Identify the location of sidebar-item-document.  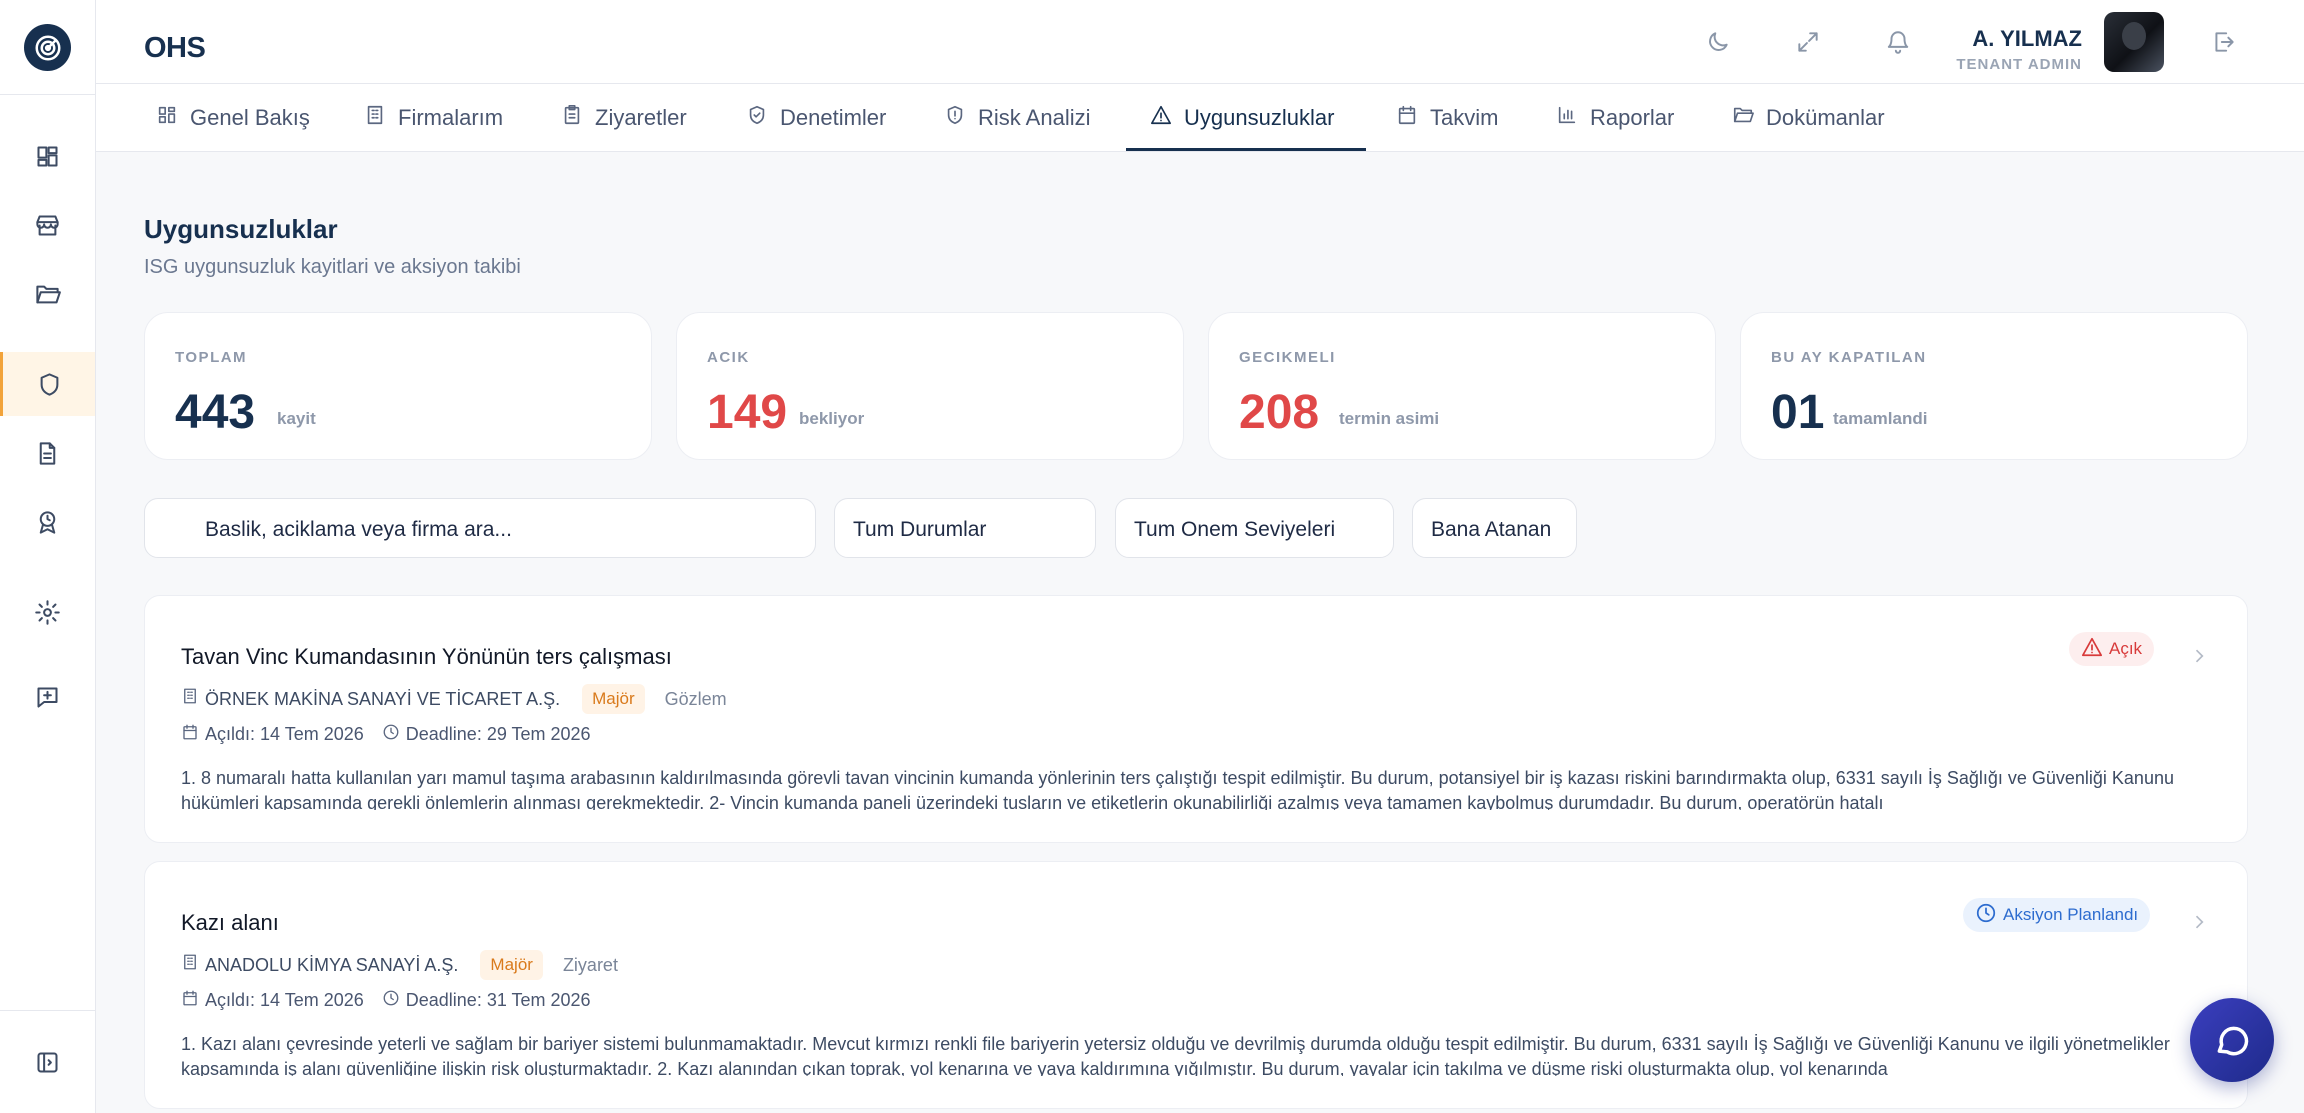
(47, 453).